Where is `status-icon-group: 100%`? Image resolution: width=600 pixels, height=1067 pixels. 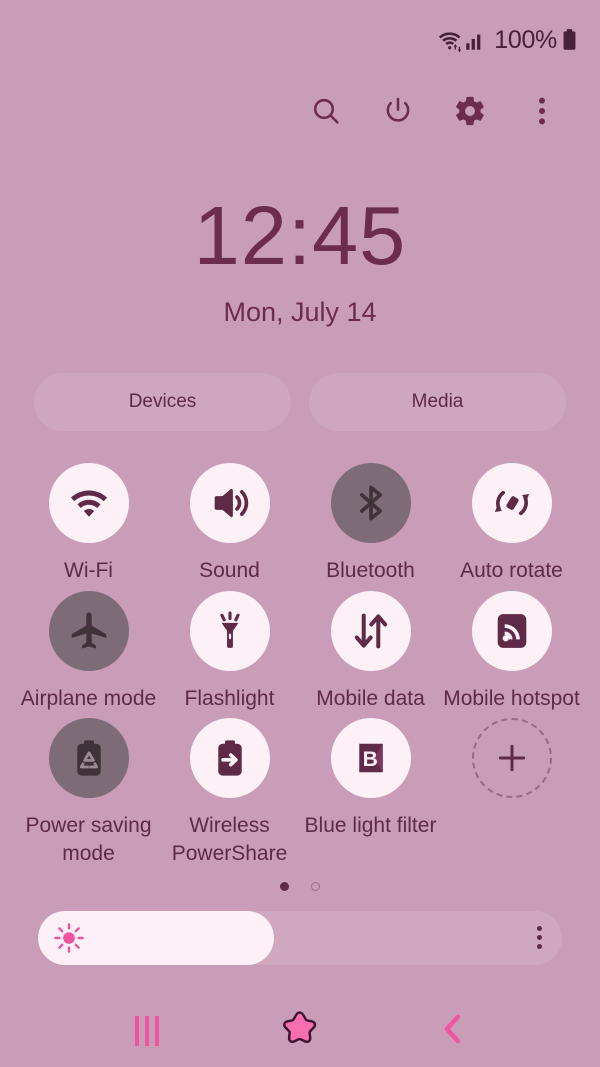
status-icon-group: 100% is located at coordinates (507, 40).